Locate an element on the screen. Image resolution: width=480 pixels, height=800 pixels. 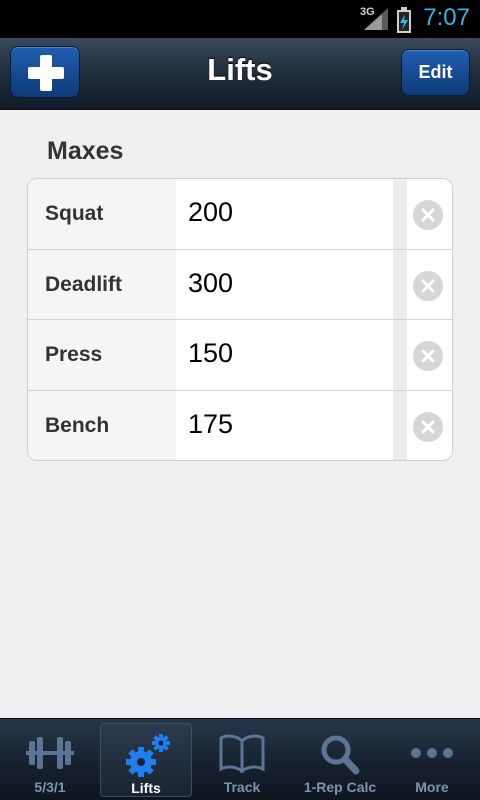
clock: 7:07 is located at coordinates (446, 17).